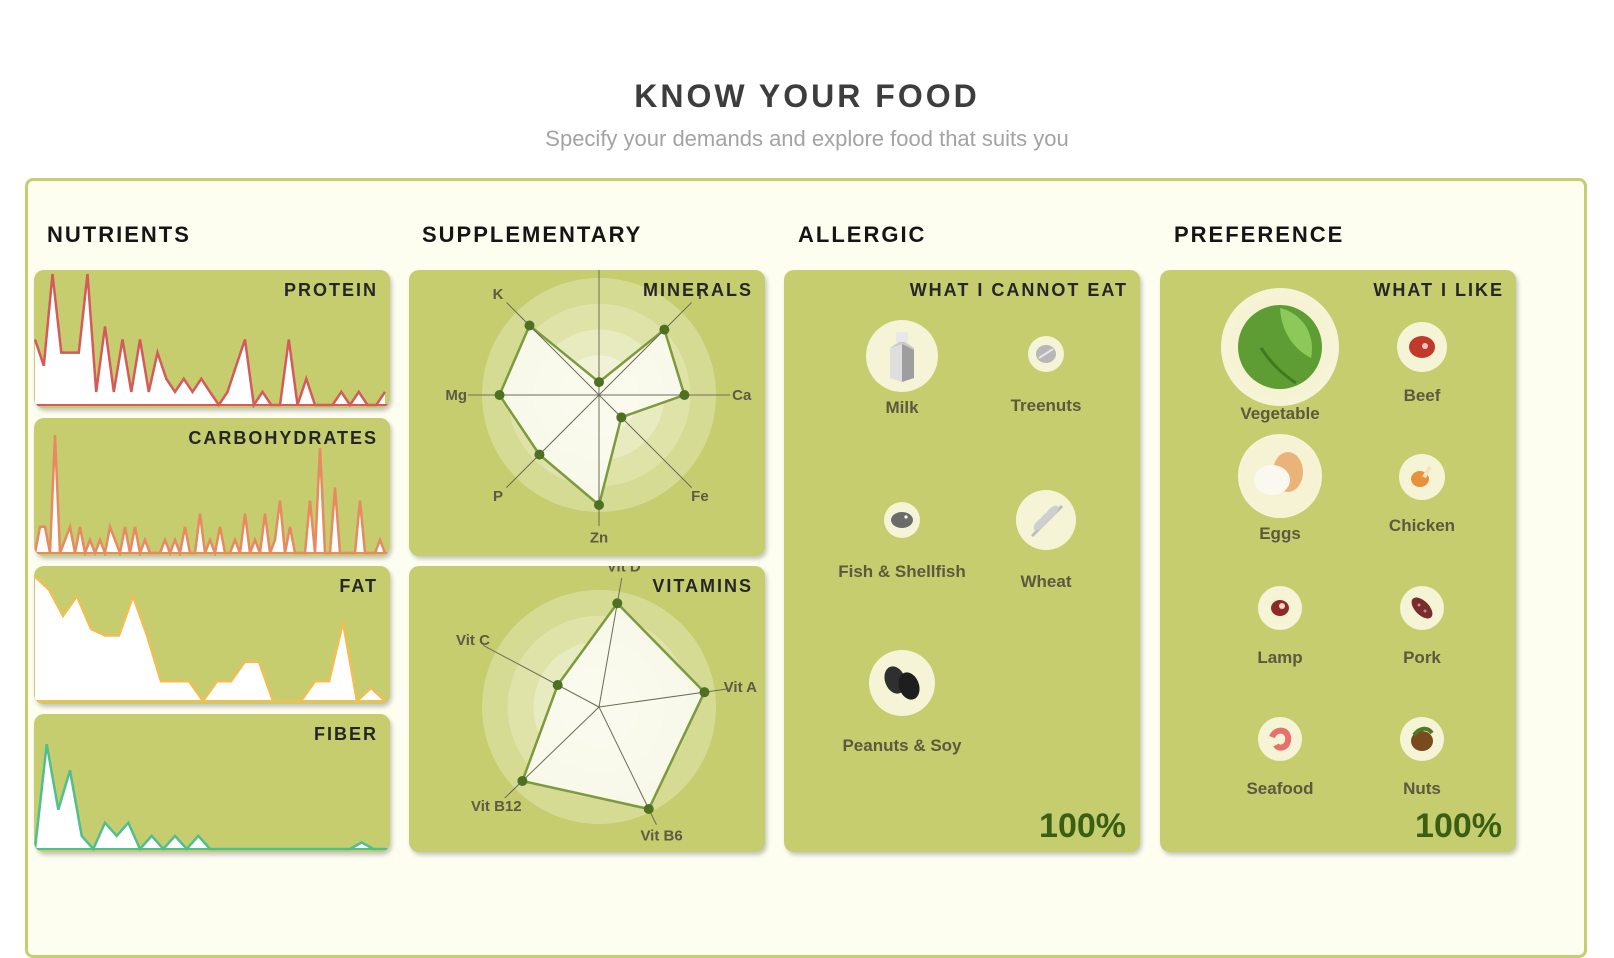 The image size is (1614, 958). Describe the element at coordinates (902, 571) in the screenshot. I see `allergic-item-label: Fish & Shellfish` at that location.